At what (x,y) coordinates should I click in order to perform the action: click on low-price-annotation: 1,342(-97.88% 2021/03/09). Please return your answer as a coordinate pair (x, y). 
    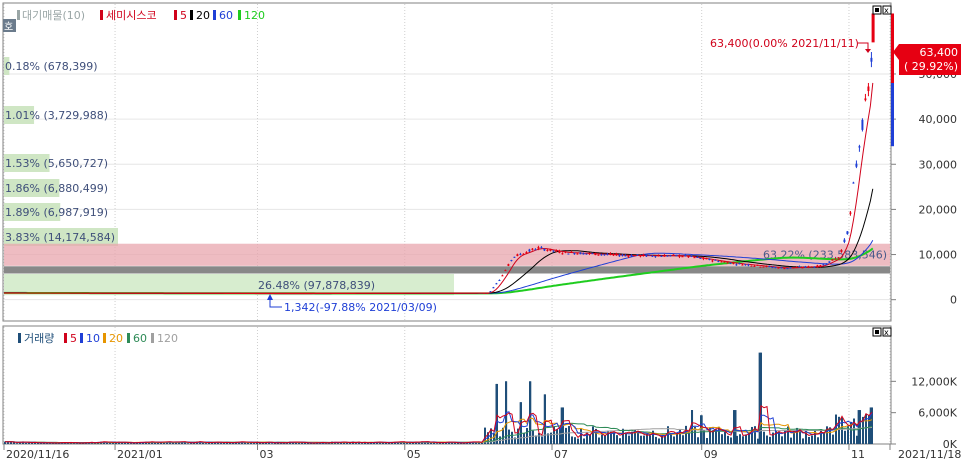
    Looking at the image, I should click on (360, 307).